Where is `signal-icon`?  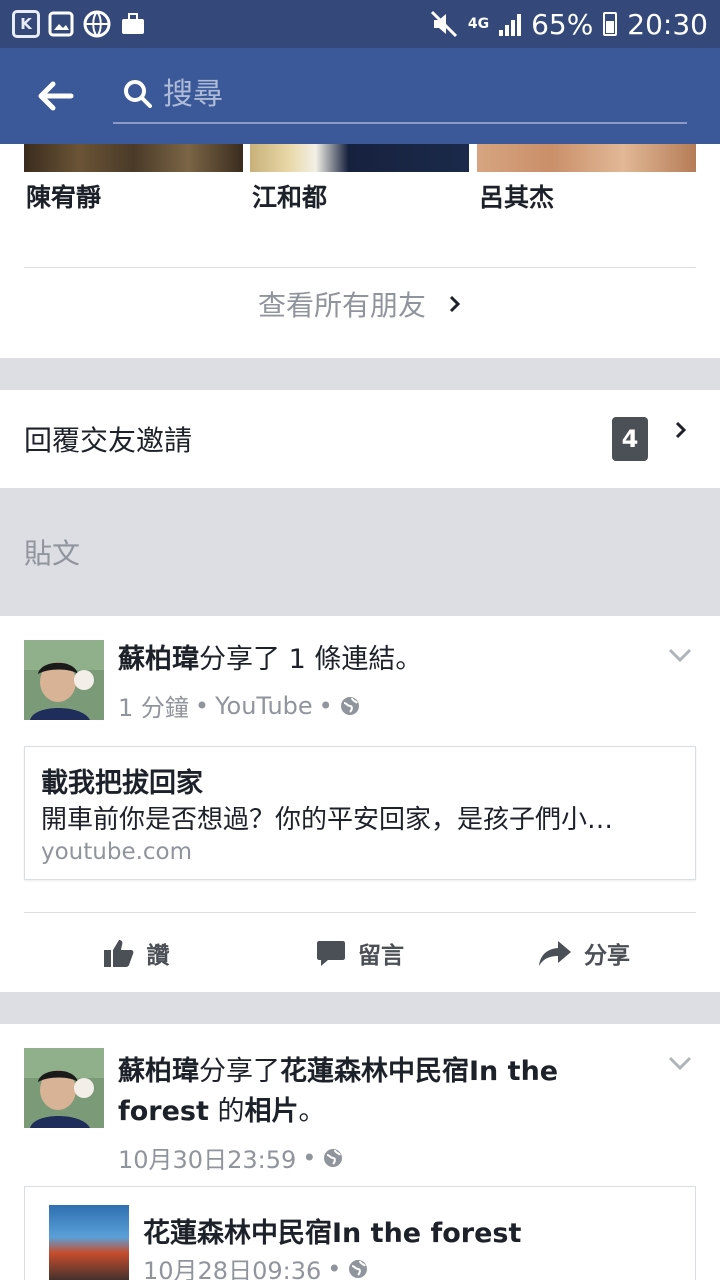
signal-icon is located at coordinates (510, 24).